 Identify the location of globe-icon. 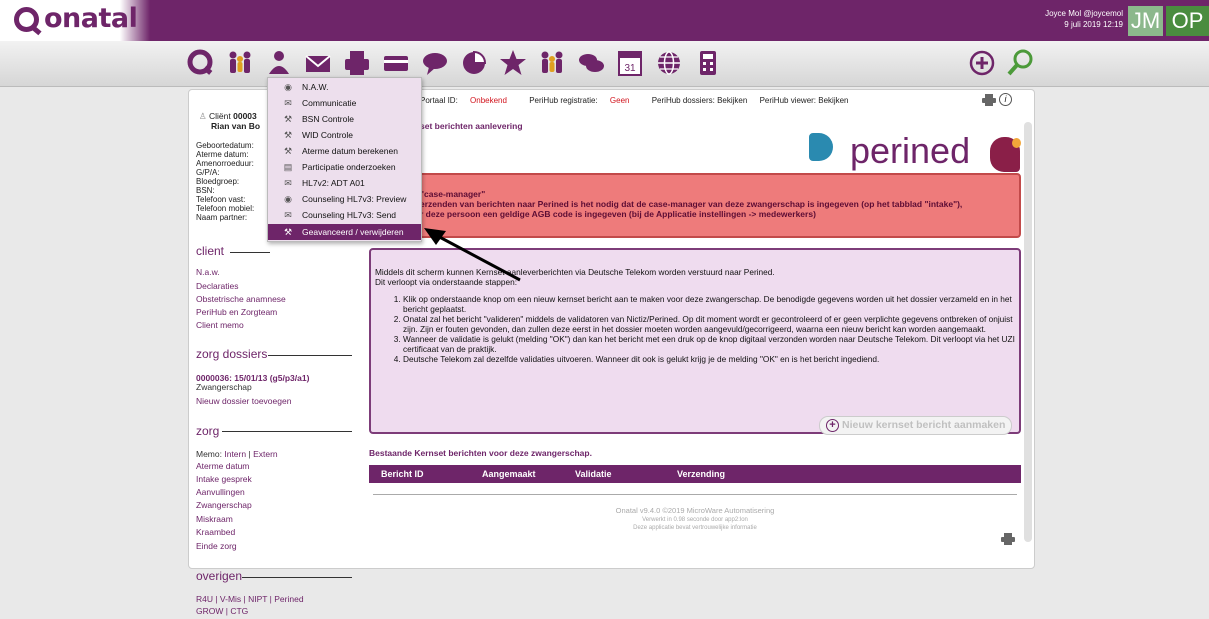
(669, 63).